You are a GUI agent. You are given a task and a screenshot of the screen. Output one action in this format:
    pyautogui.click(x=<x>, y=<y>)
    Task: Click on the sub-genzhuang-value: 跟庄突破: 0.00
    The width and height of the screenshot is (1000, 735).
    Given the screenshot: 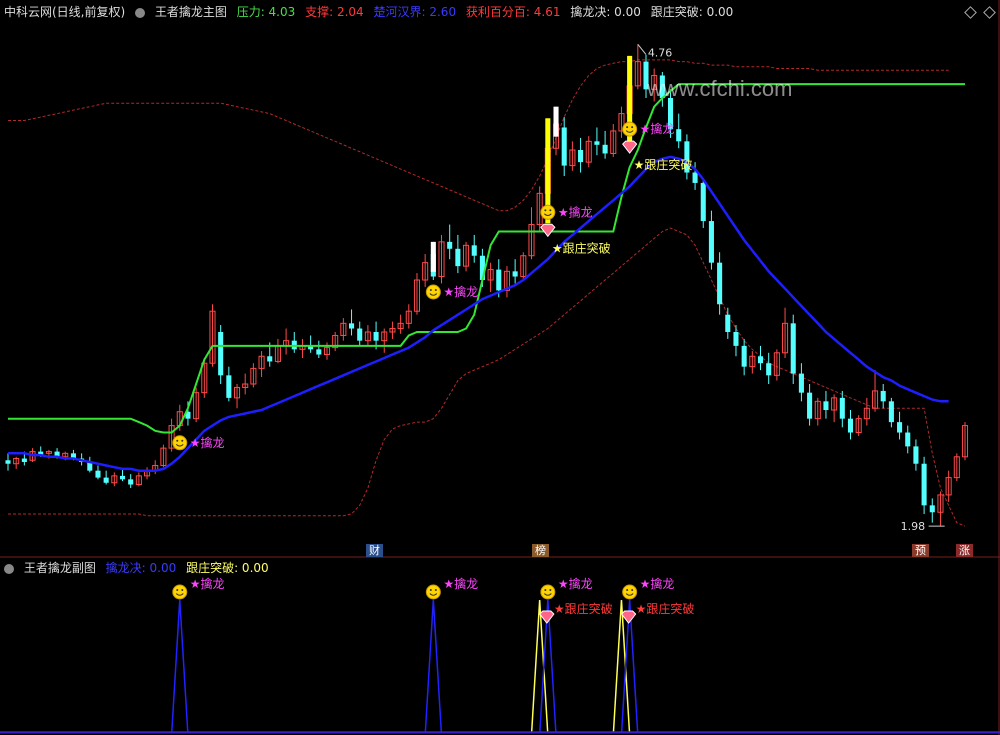 What is the action you would take?
    pyautogui.click(x=227, y=568)
    